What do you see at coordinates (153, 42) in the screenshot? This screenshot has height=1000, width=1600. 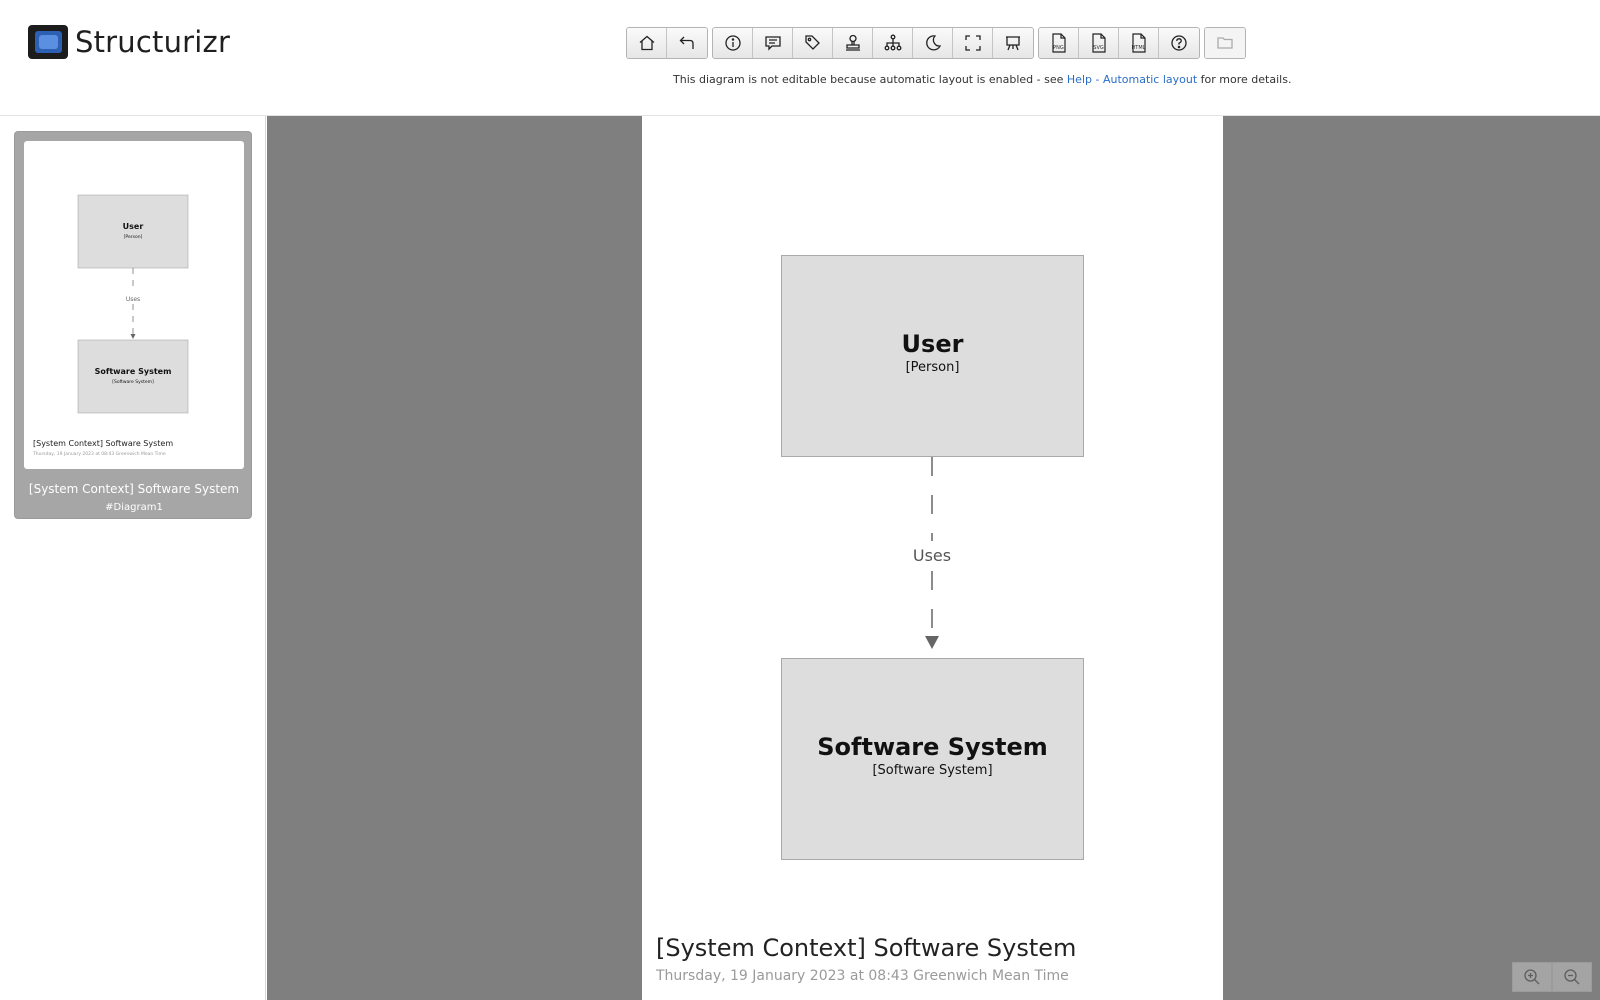 I see `app-name: Structurizr` at bounding box center [153, 42].